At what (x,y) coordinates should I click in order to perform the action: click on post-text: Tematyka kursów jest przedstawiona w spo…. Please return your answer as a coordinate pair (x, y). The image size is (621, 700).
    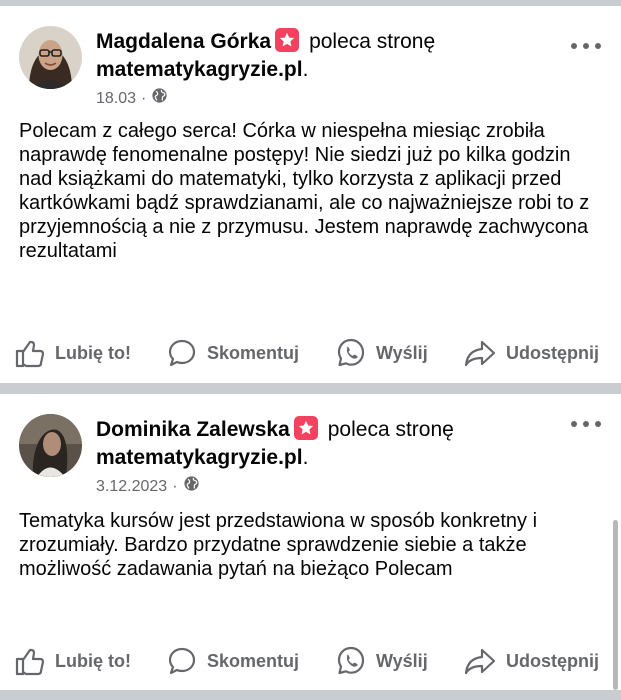
    Looking at the image, I should click on (278, 545).